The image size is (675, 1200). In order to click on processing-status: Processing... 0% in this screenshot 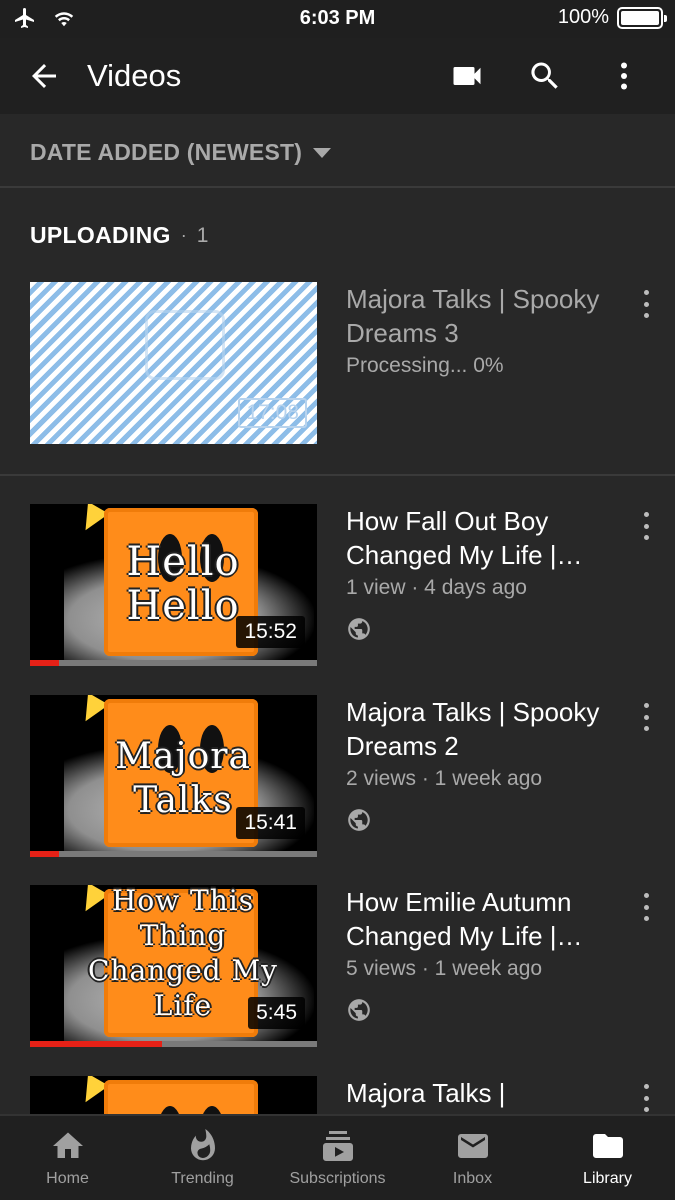, I will do `click(425, 365)`.